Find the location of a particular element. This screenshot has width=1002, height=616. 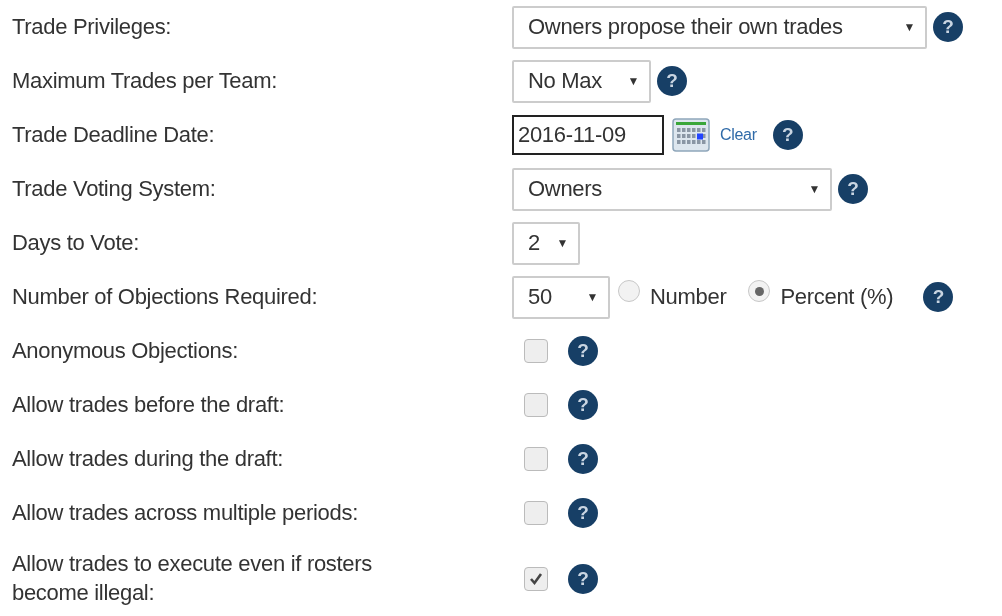

setting-label: Trade Voting System: is located at coordinates (114, 189).